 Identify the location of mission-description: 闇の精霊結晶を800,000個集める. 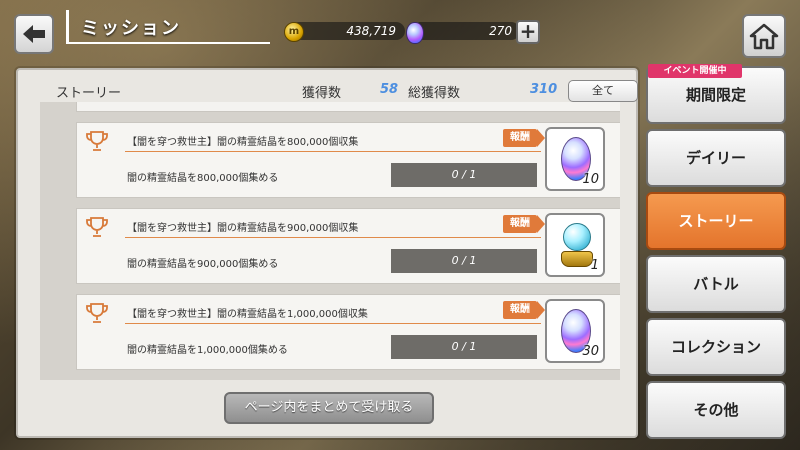
(203, 178).